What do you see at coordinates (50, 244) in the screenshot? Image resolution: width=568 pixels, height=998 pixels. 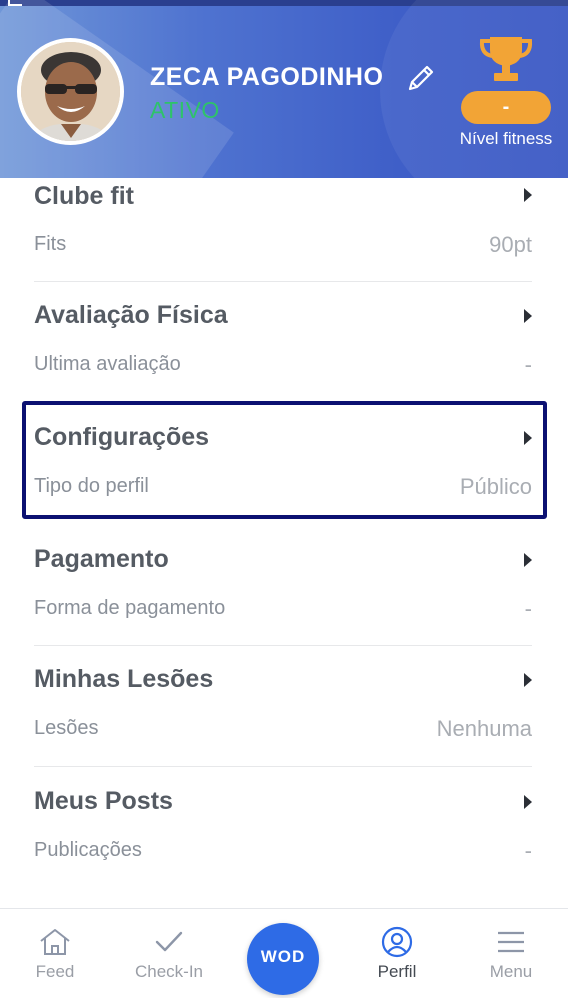 I see `section-subtitle: Fits` at bounding box center [50, 244].